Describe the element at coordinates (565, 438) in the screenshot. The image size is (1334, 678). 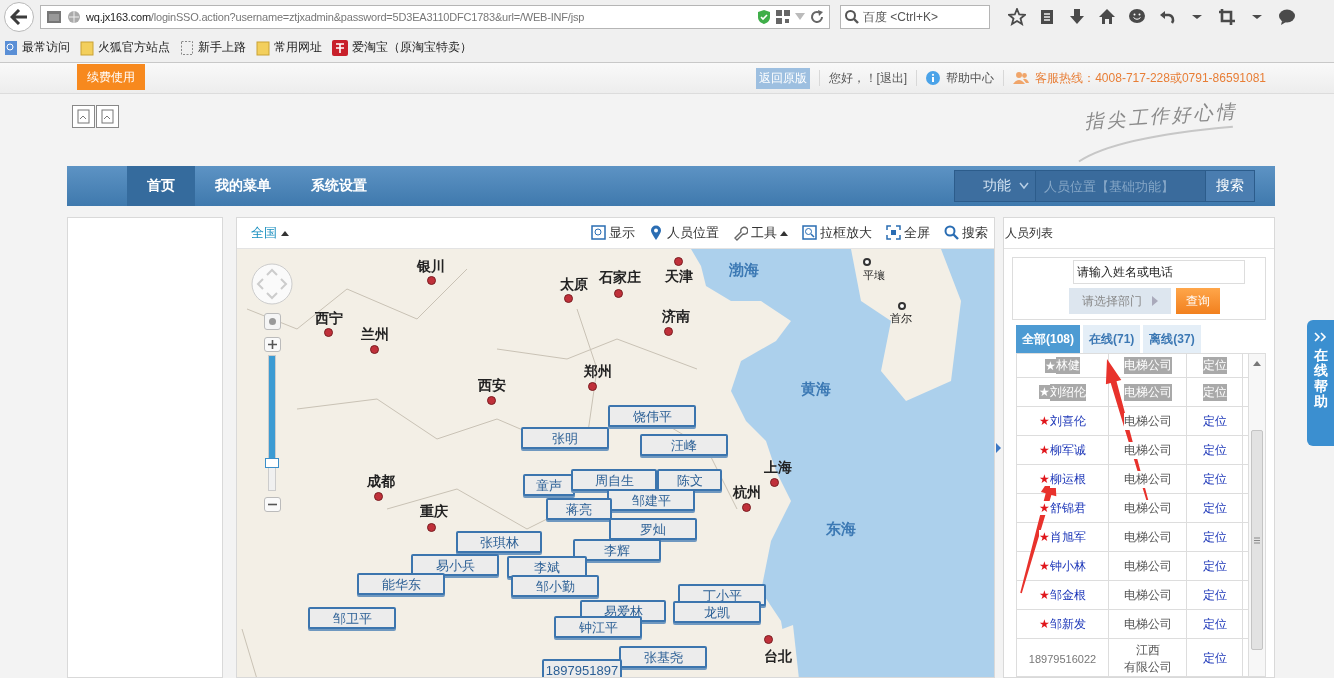
I see `person-marker: 张明` at that location.